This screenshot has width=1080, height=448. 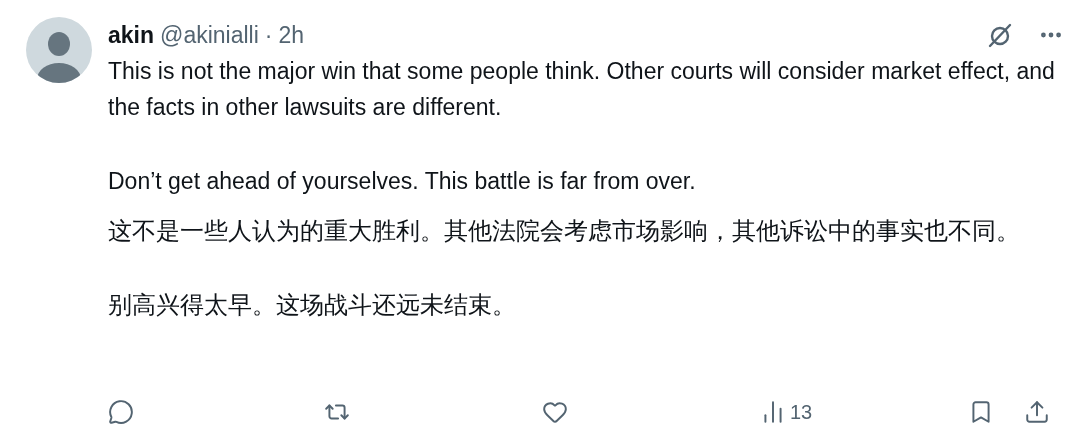 I want to click on slashed-circle-icon, so click(x=1000, y=35).